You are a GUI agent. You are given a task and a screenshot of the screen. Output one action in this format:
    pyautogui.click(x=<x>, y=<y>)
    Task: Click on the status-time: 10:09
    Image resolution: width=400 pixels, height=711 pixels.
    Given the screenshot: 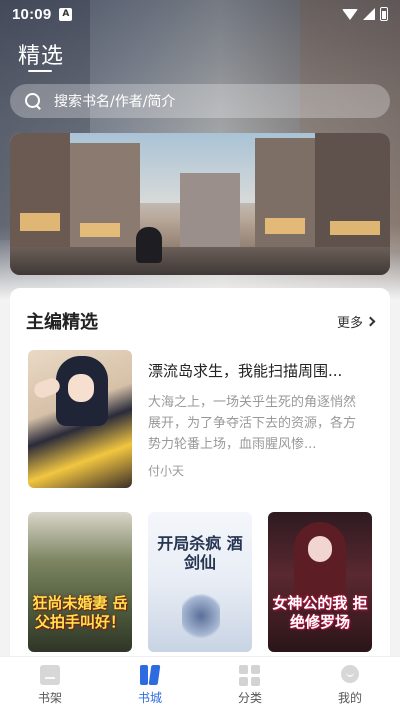 What is the action you would take?
    pyautogui.click(x=32, y=14)
    